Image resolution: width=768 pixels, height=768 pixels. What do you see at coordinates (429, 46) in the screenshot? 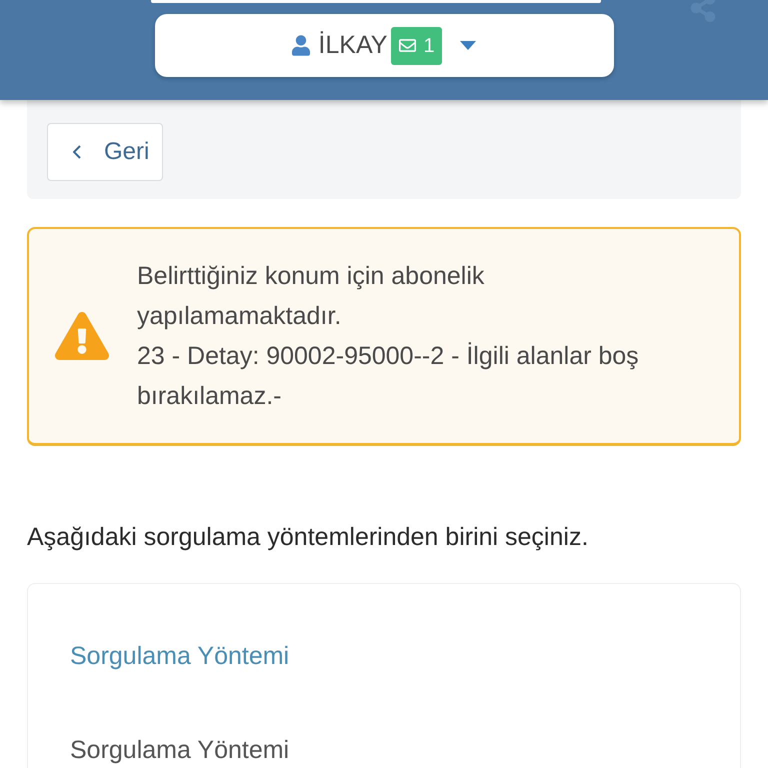
I see `message-count: 1` at bounding box center [429, 46].